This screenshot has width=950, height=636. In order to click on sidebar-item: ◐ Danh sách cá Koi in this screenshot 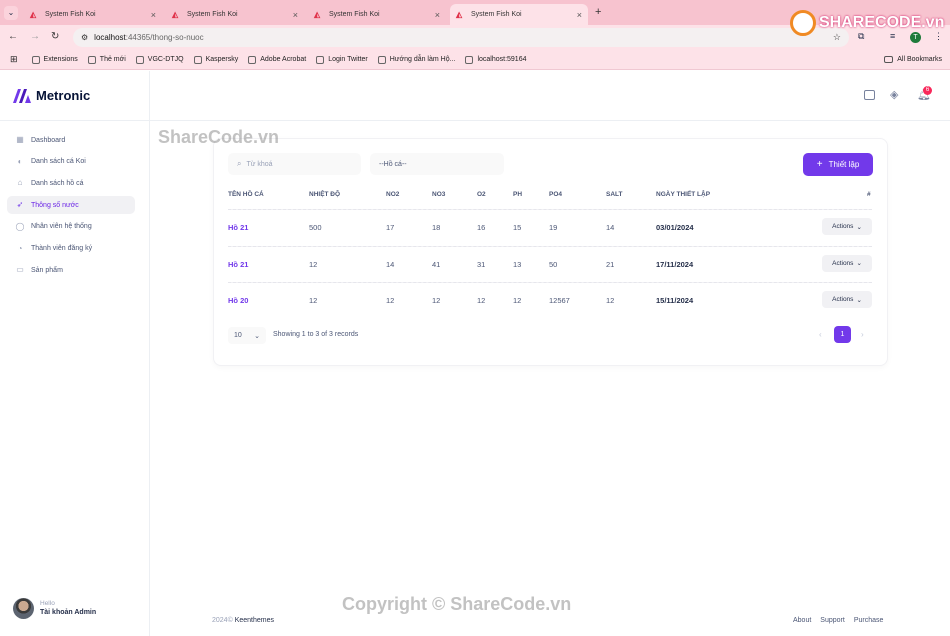, I will do `click(71, 162)`.